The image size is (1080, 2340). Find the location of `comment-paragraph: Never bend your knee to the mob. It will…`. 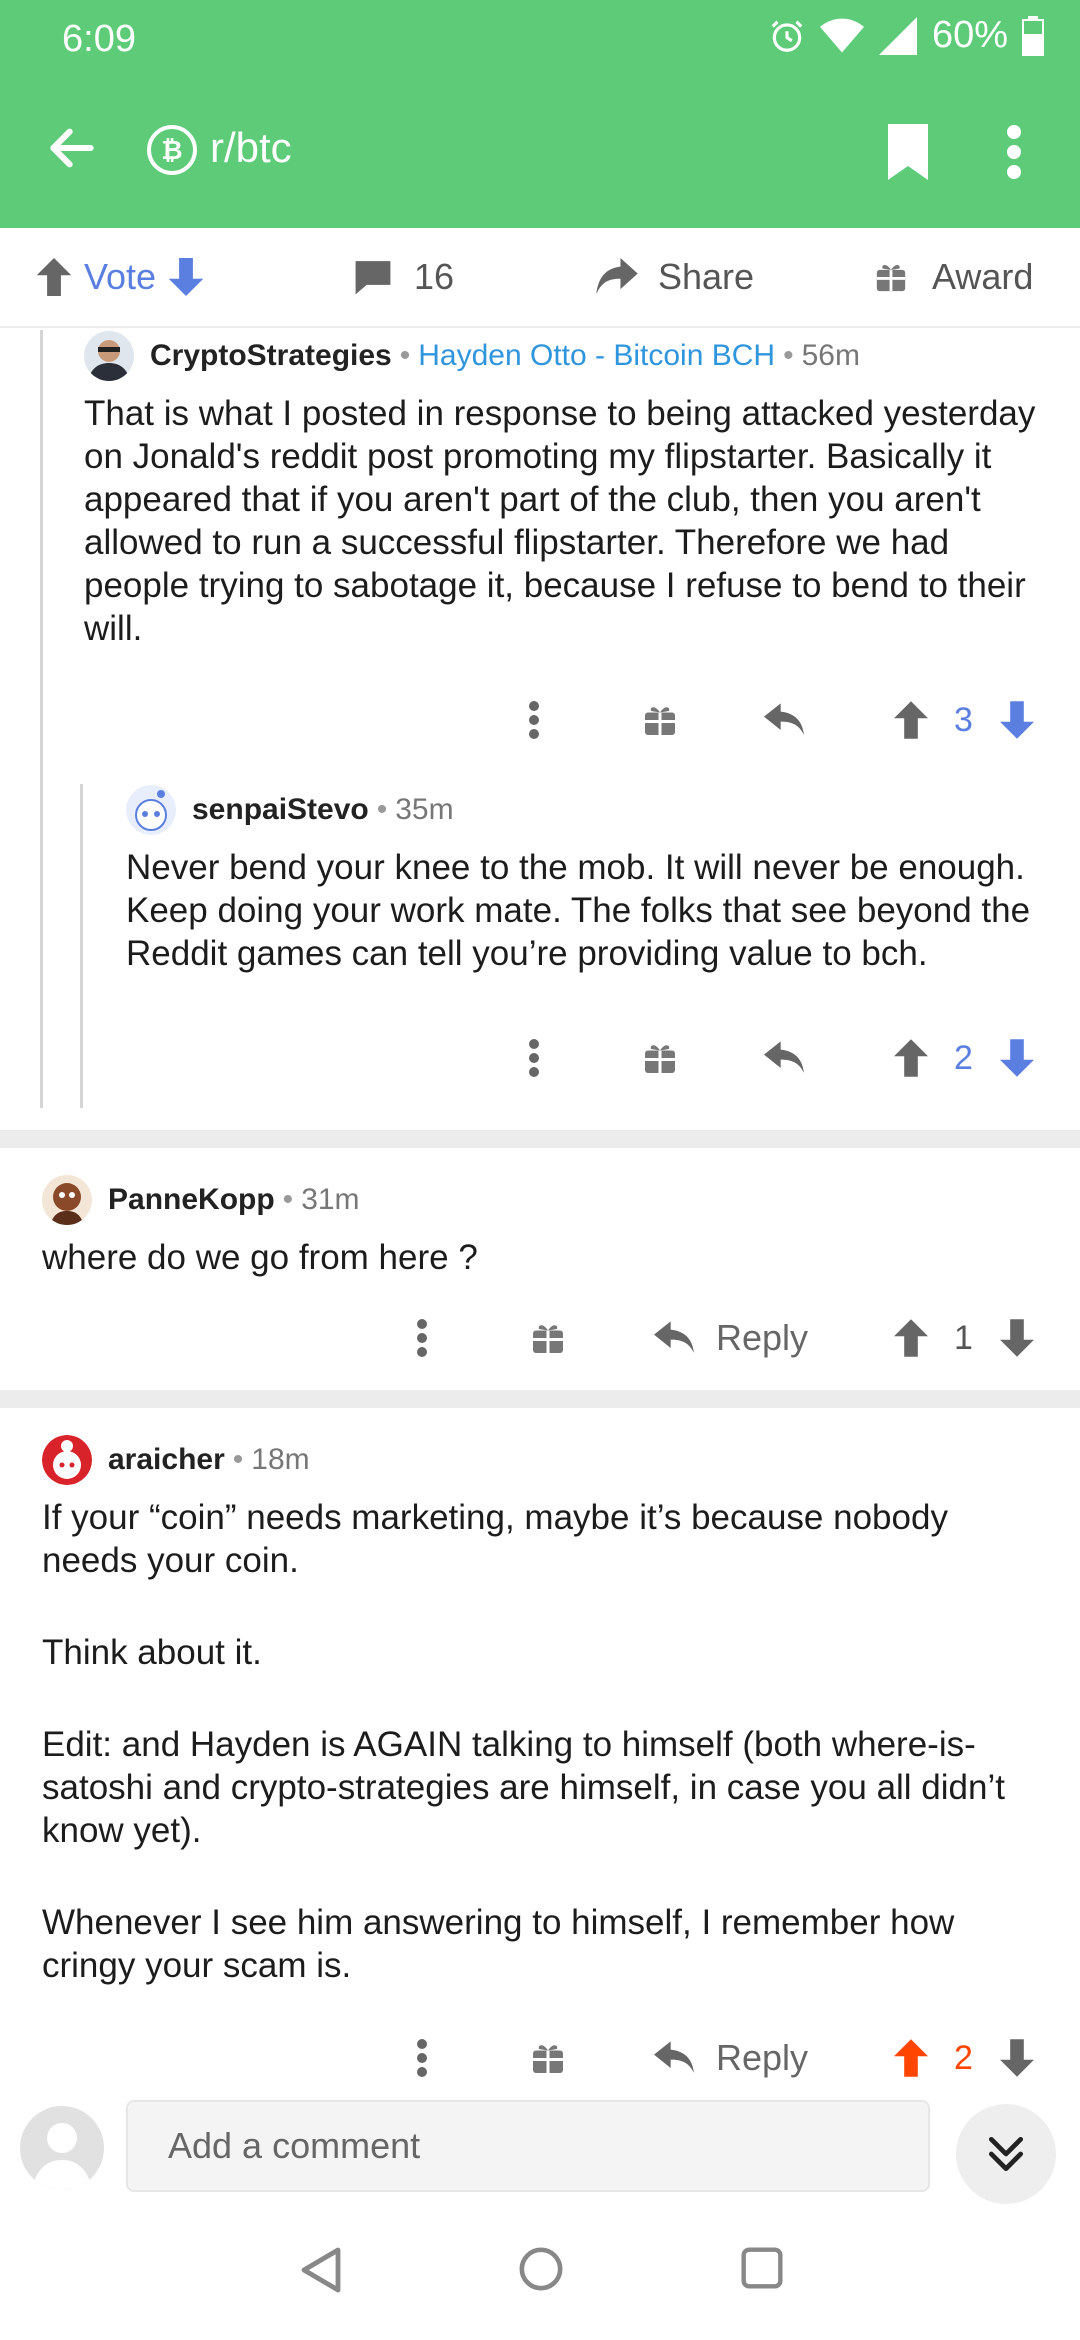

comment-paragraph: Never bend your knee to the mob. It will… is located at coordinates (578, 910).